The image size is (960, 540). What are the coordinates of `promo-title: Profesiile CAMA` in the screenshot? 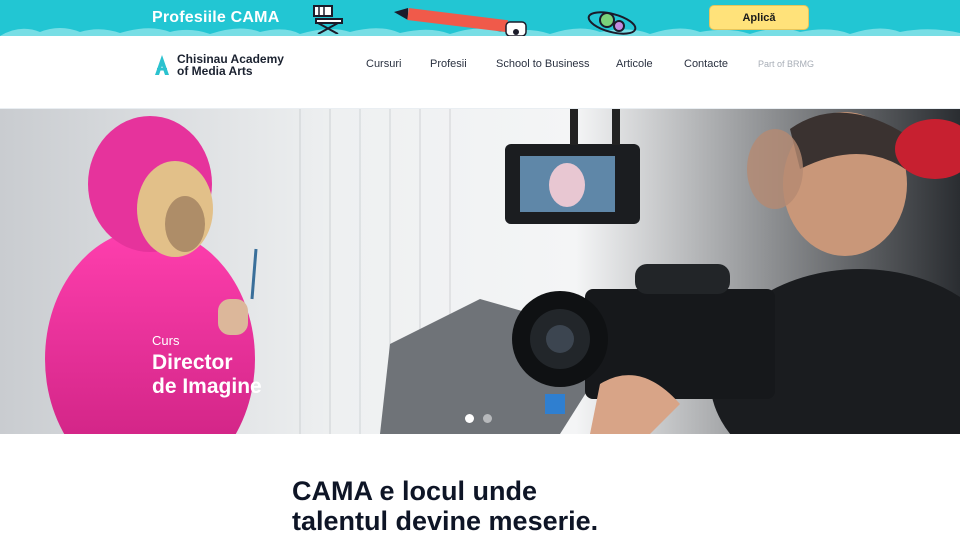 It's located at (215, 18).